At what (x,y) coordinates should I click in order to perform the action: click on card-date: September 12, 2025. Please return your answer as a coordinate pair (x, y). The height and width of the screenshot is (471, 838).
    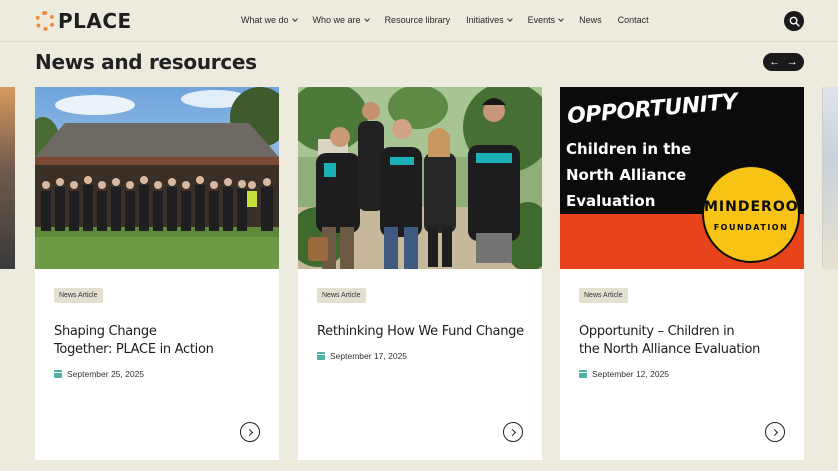
    Looking at the image, I should click on (624, 374).